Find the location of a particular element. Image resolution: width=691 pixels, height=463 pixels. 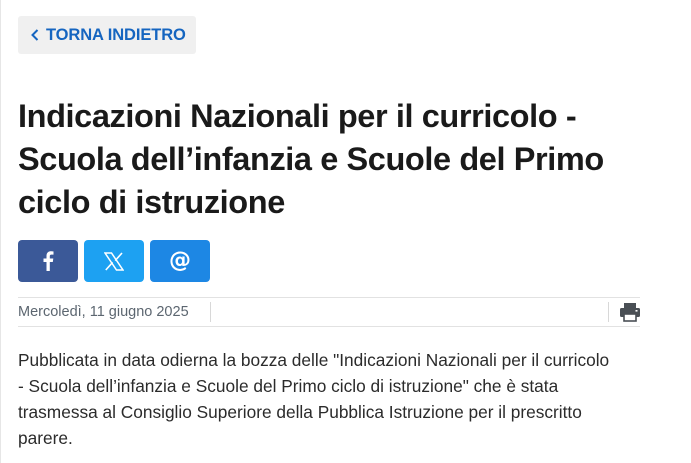

article-date: Mercoledì, 11 giugno 2025 is located at coordinates (103, 312).